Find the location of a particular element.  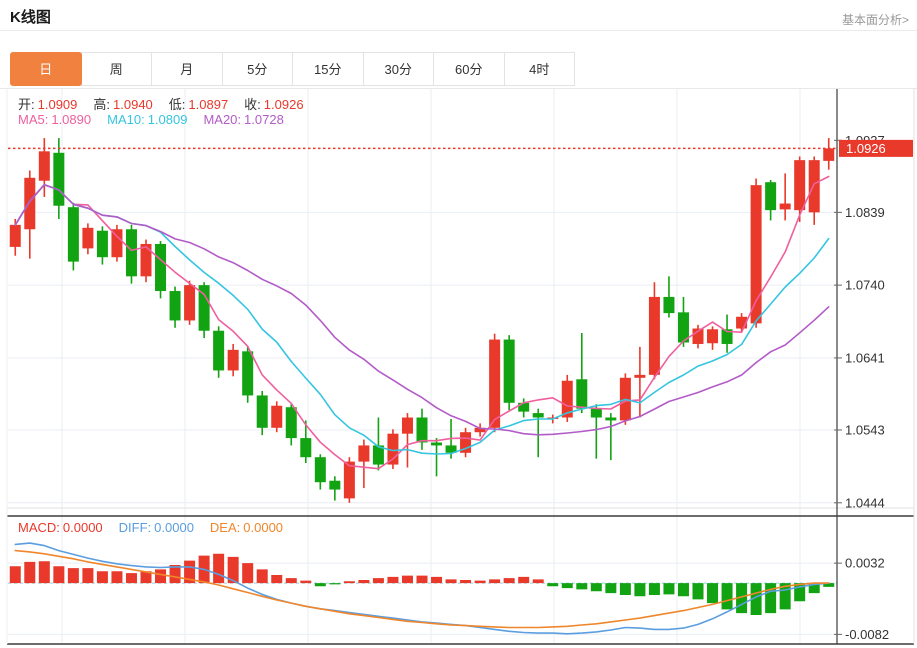

ma-legend: MA5: 1.0890 MA10: 1.0809 MA20: 1.0728 is located at coordinates (159, 119).